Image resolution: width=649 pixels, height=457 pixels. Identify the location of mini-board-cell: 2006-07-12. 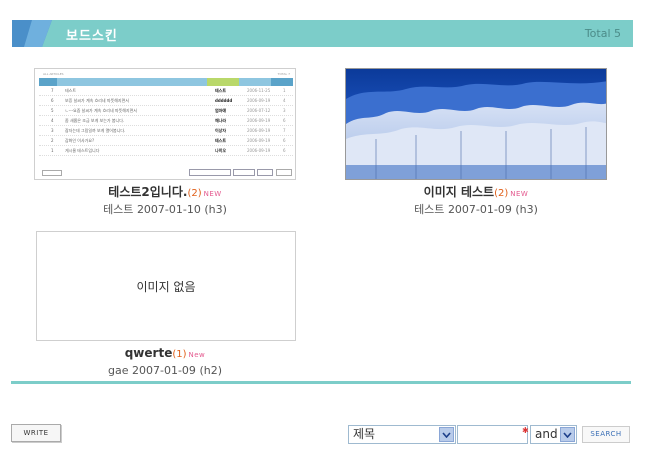
(259, 110).